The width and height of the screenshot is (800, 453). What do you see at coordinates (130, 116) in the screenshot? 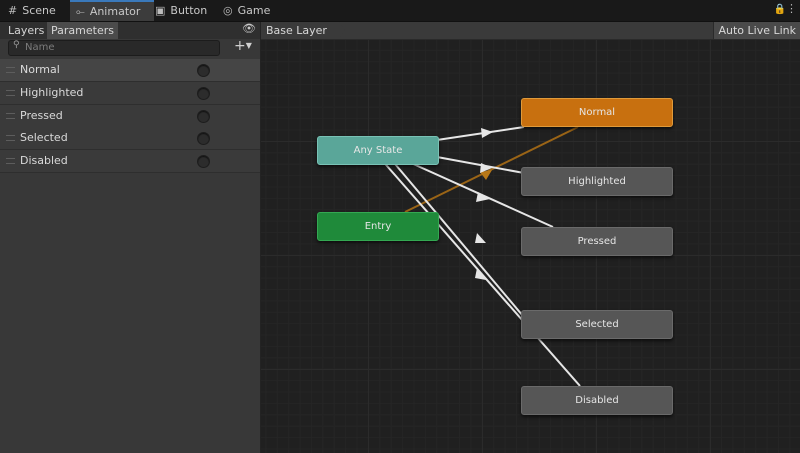
I see `parameter-row-pressed: Pressed` at bounding box center [130, 116].